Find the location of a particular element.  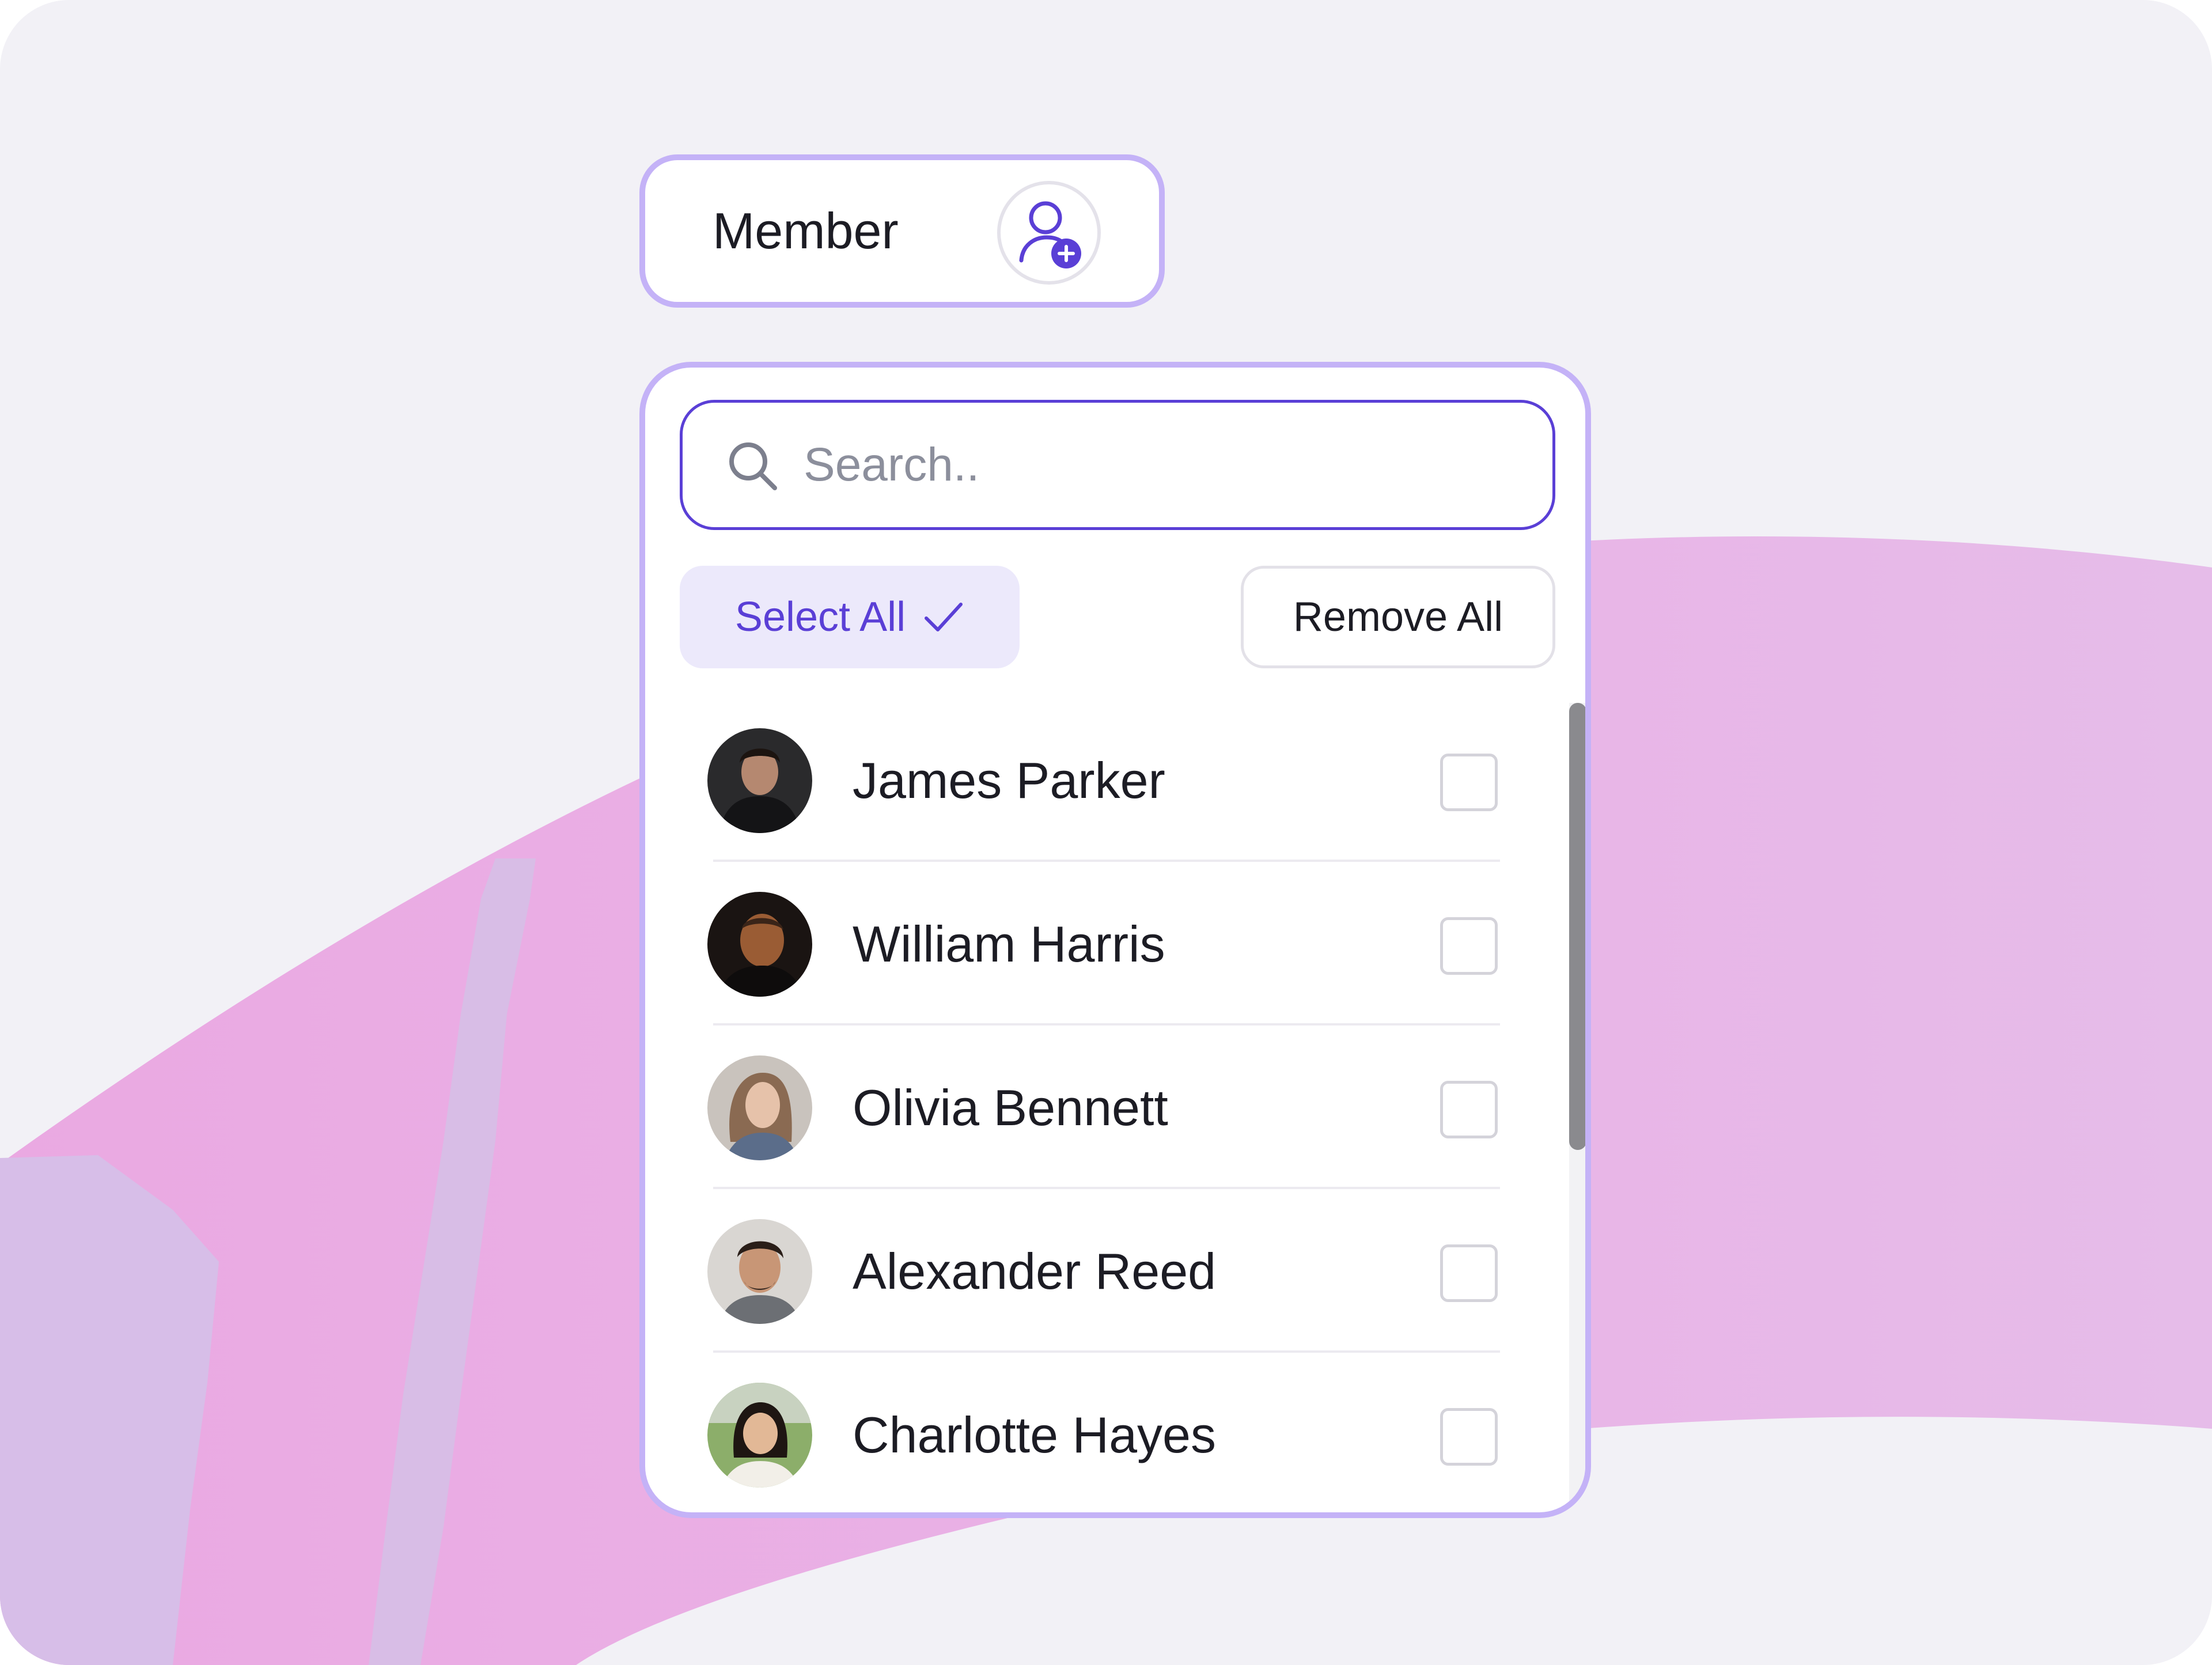

member-name: Alexander Reed is located at coordinates (1035, 1271).